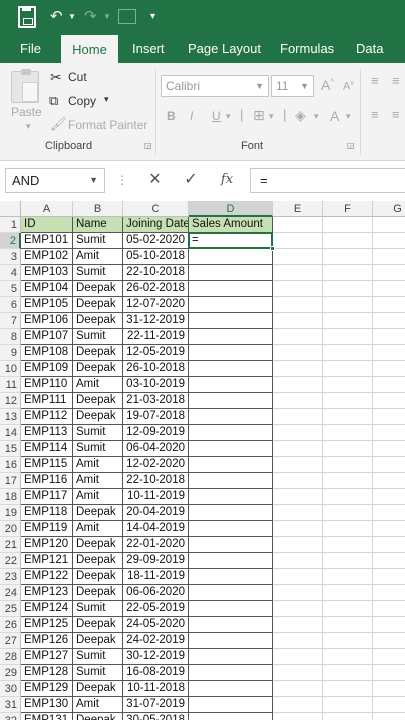 The image size is (405, 720). Describe the element at coordinates (30, 48) in the screenshot. I see `tab-file: File` at that location.